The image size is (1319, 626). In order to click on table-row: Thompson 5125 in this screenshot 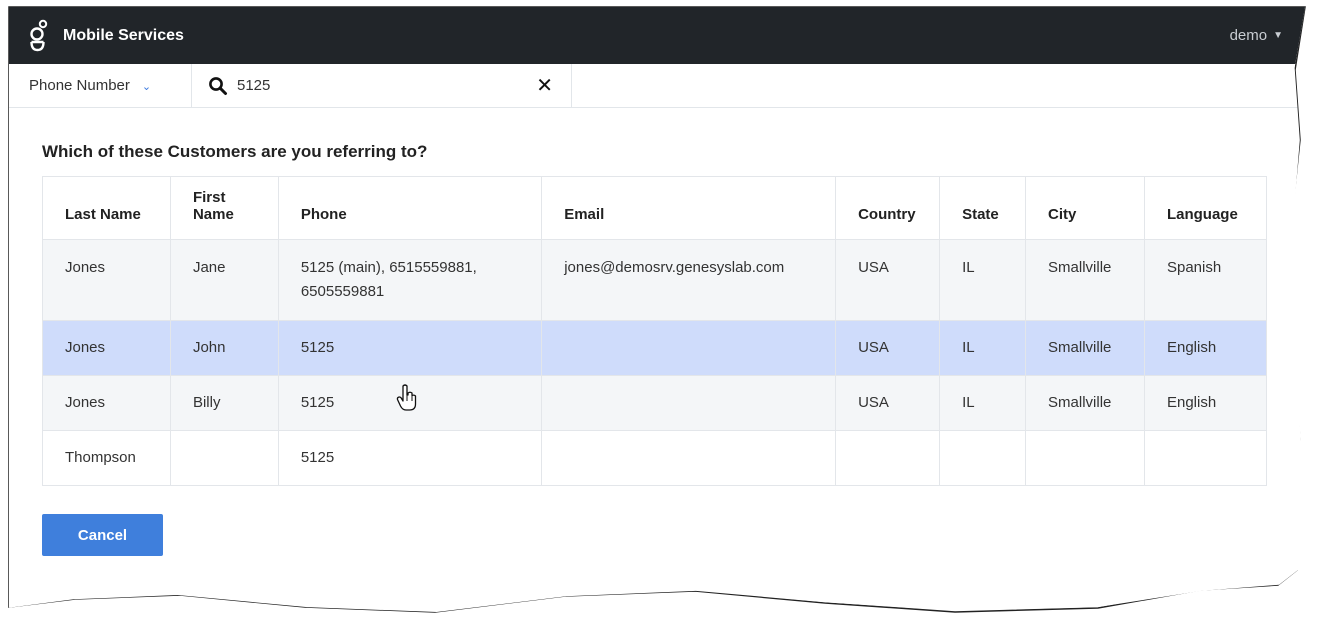, I will do `click(655, 458)`.